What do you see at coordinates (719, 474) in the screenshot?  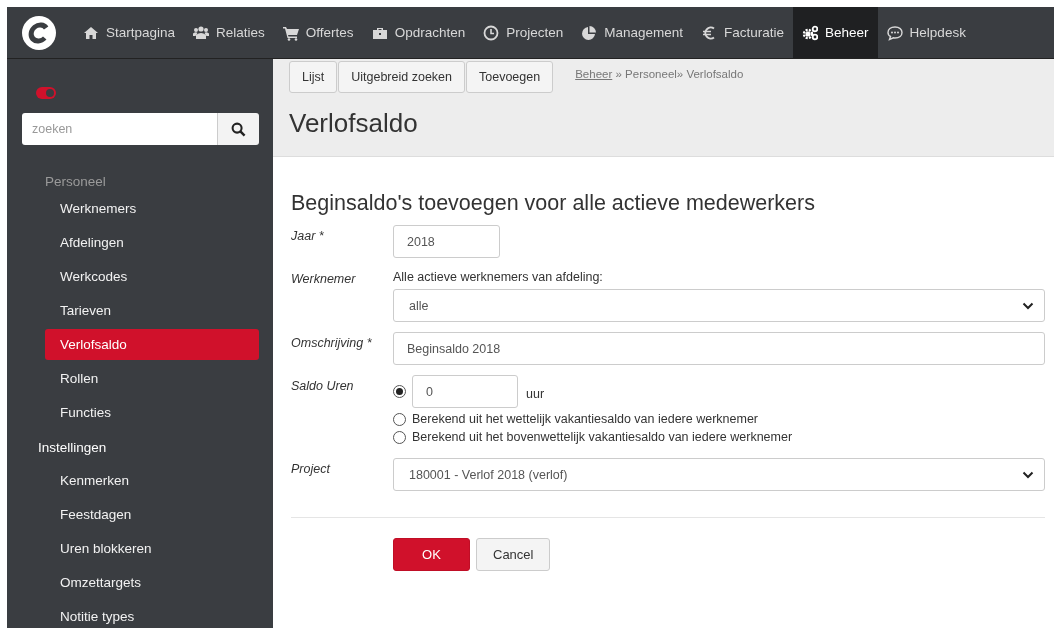 I see `dropdown: 180001 - Verlof 2018 (verlof)` at bounding box center [719, 474].